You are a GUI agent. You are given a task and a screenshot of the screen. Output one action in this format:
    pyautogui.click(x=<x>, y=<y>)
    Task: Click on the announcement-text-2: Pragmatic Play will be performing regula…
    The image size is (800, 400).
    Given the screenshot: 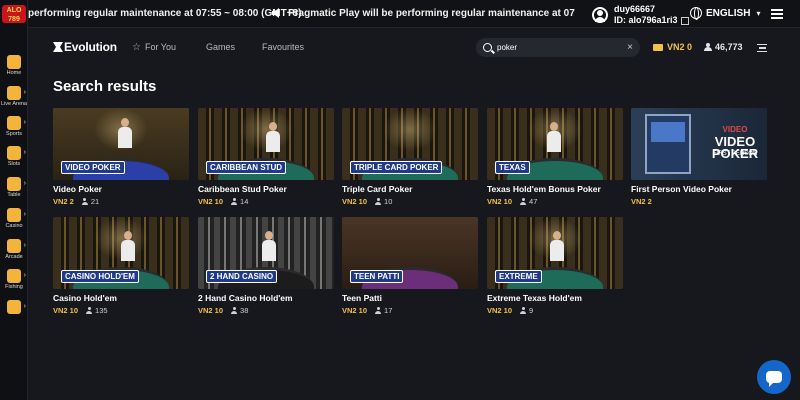 What is the action you would take?
    pyautogui.click(x=431, y=13)
    